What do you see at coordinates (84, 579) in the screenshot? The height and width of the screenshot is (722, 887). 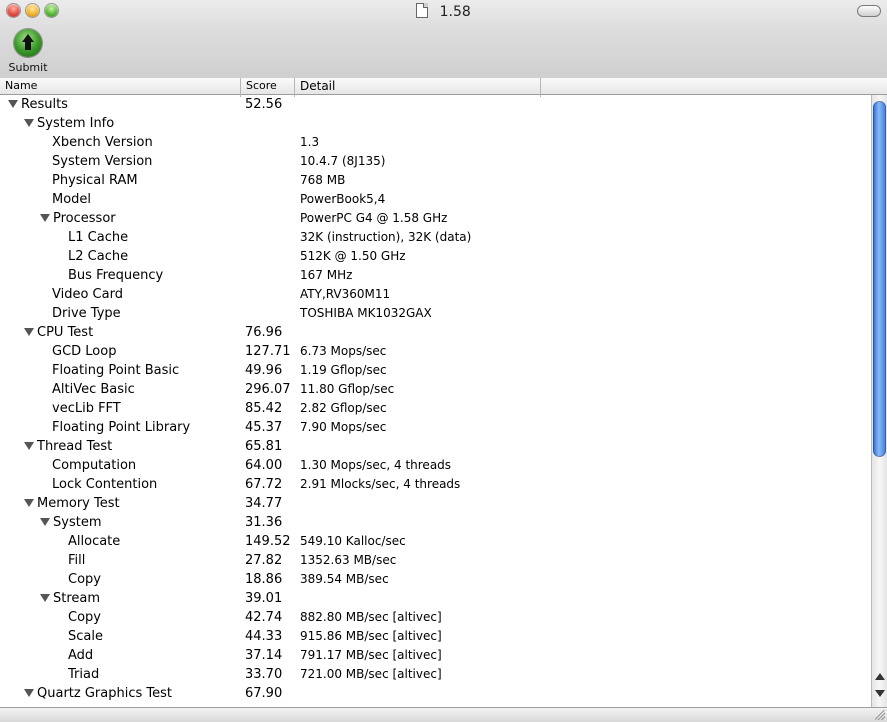 I see `row-name: Copy` at bounding box center [84, 579].